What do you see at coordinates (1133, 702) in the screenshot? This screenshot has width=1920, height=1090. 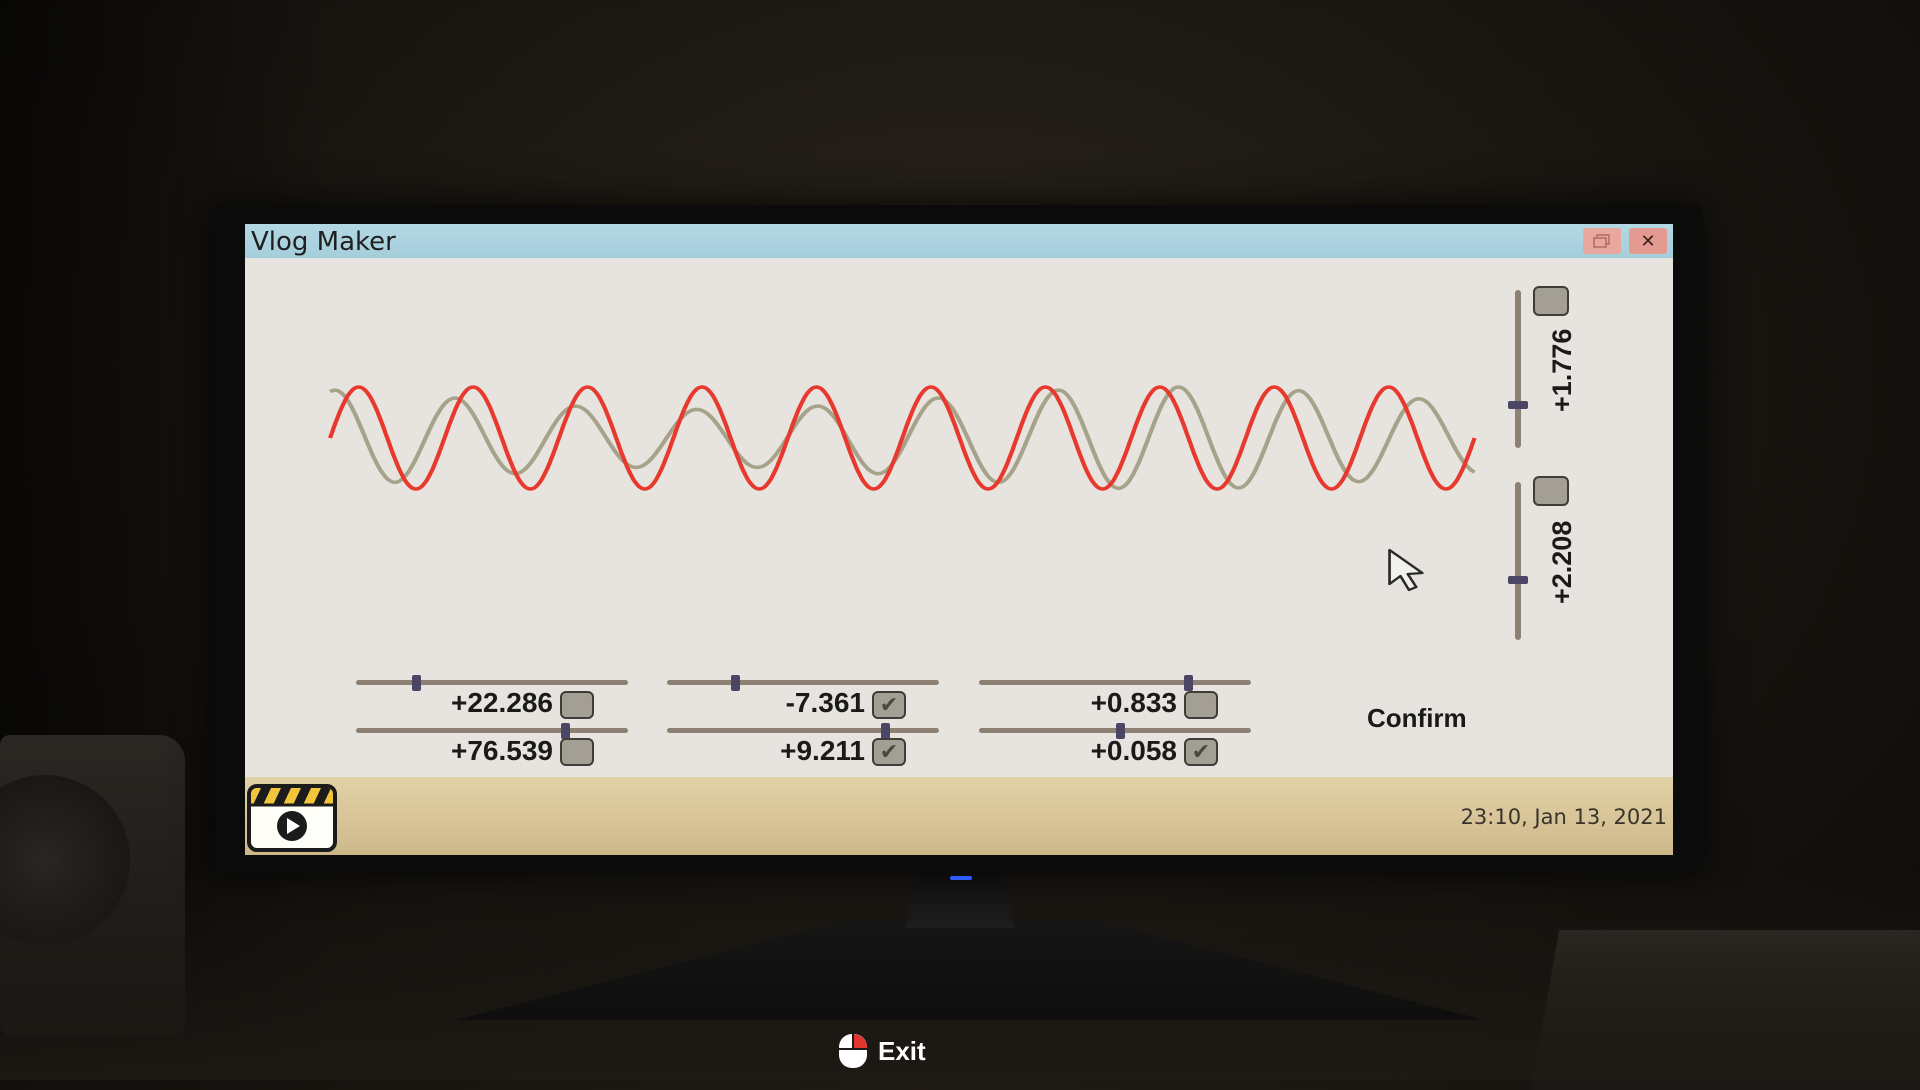 I see `hslider-5-value: +0.833` at bounding box center [1133, 702].